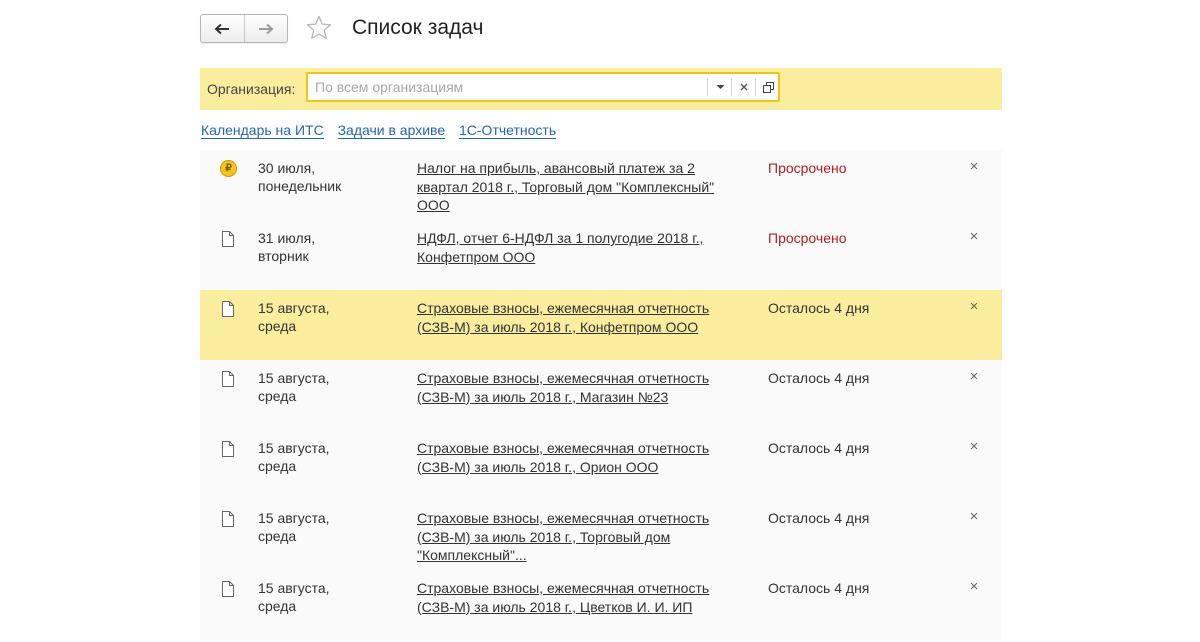  I want to click on task-date: 30 июля, понедельник, so click(300, 177).